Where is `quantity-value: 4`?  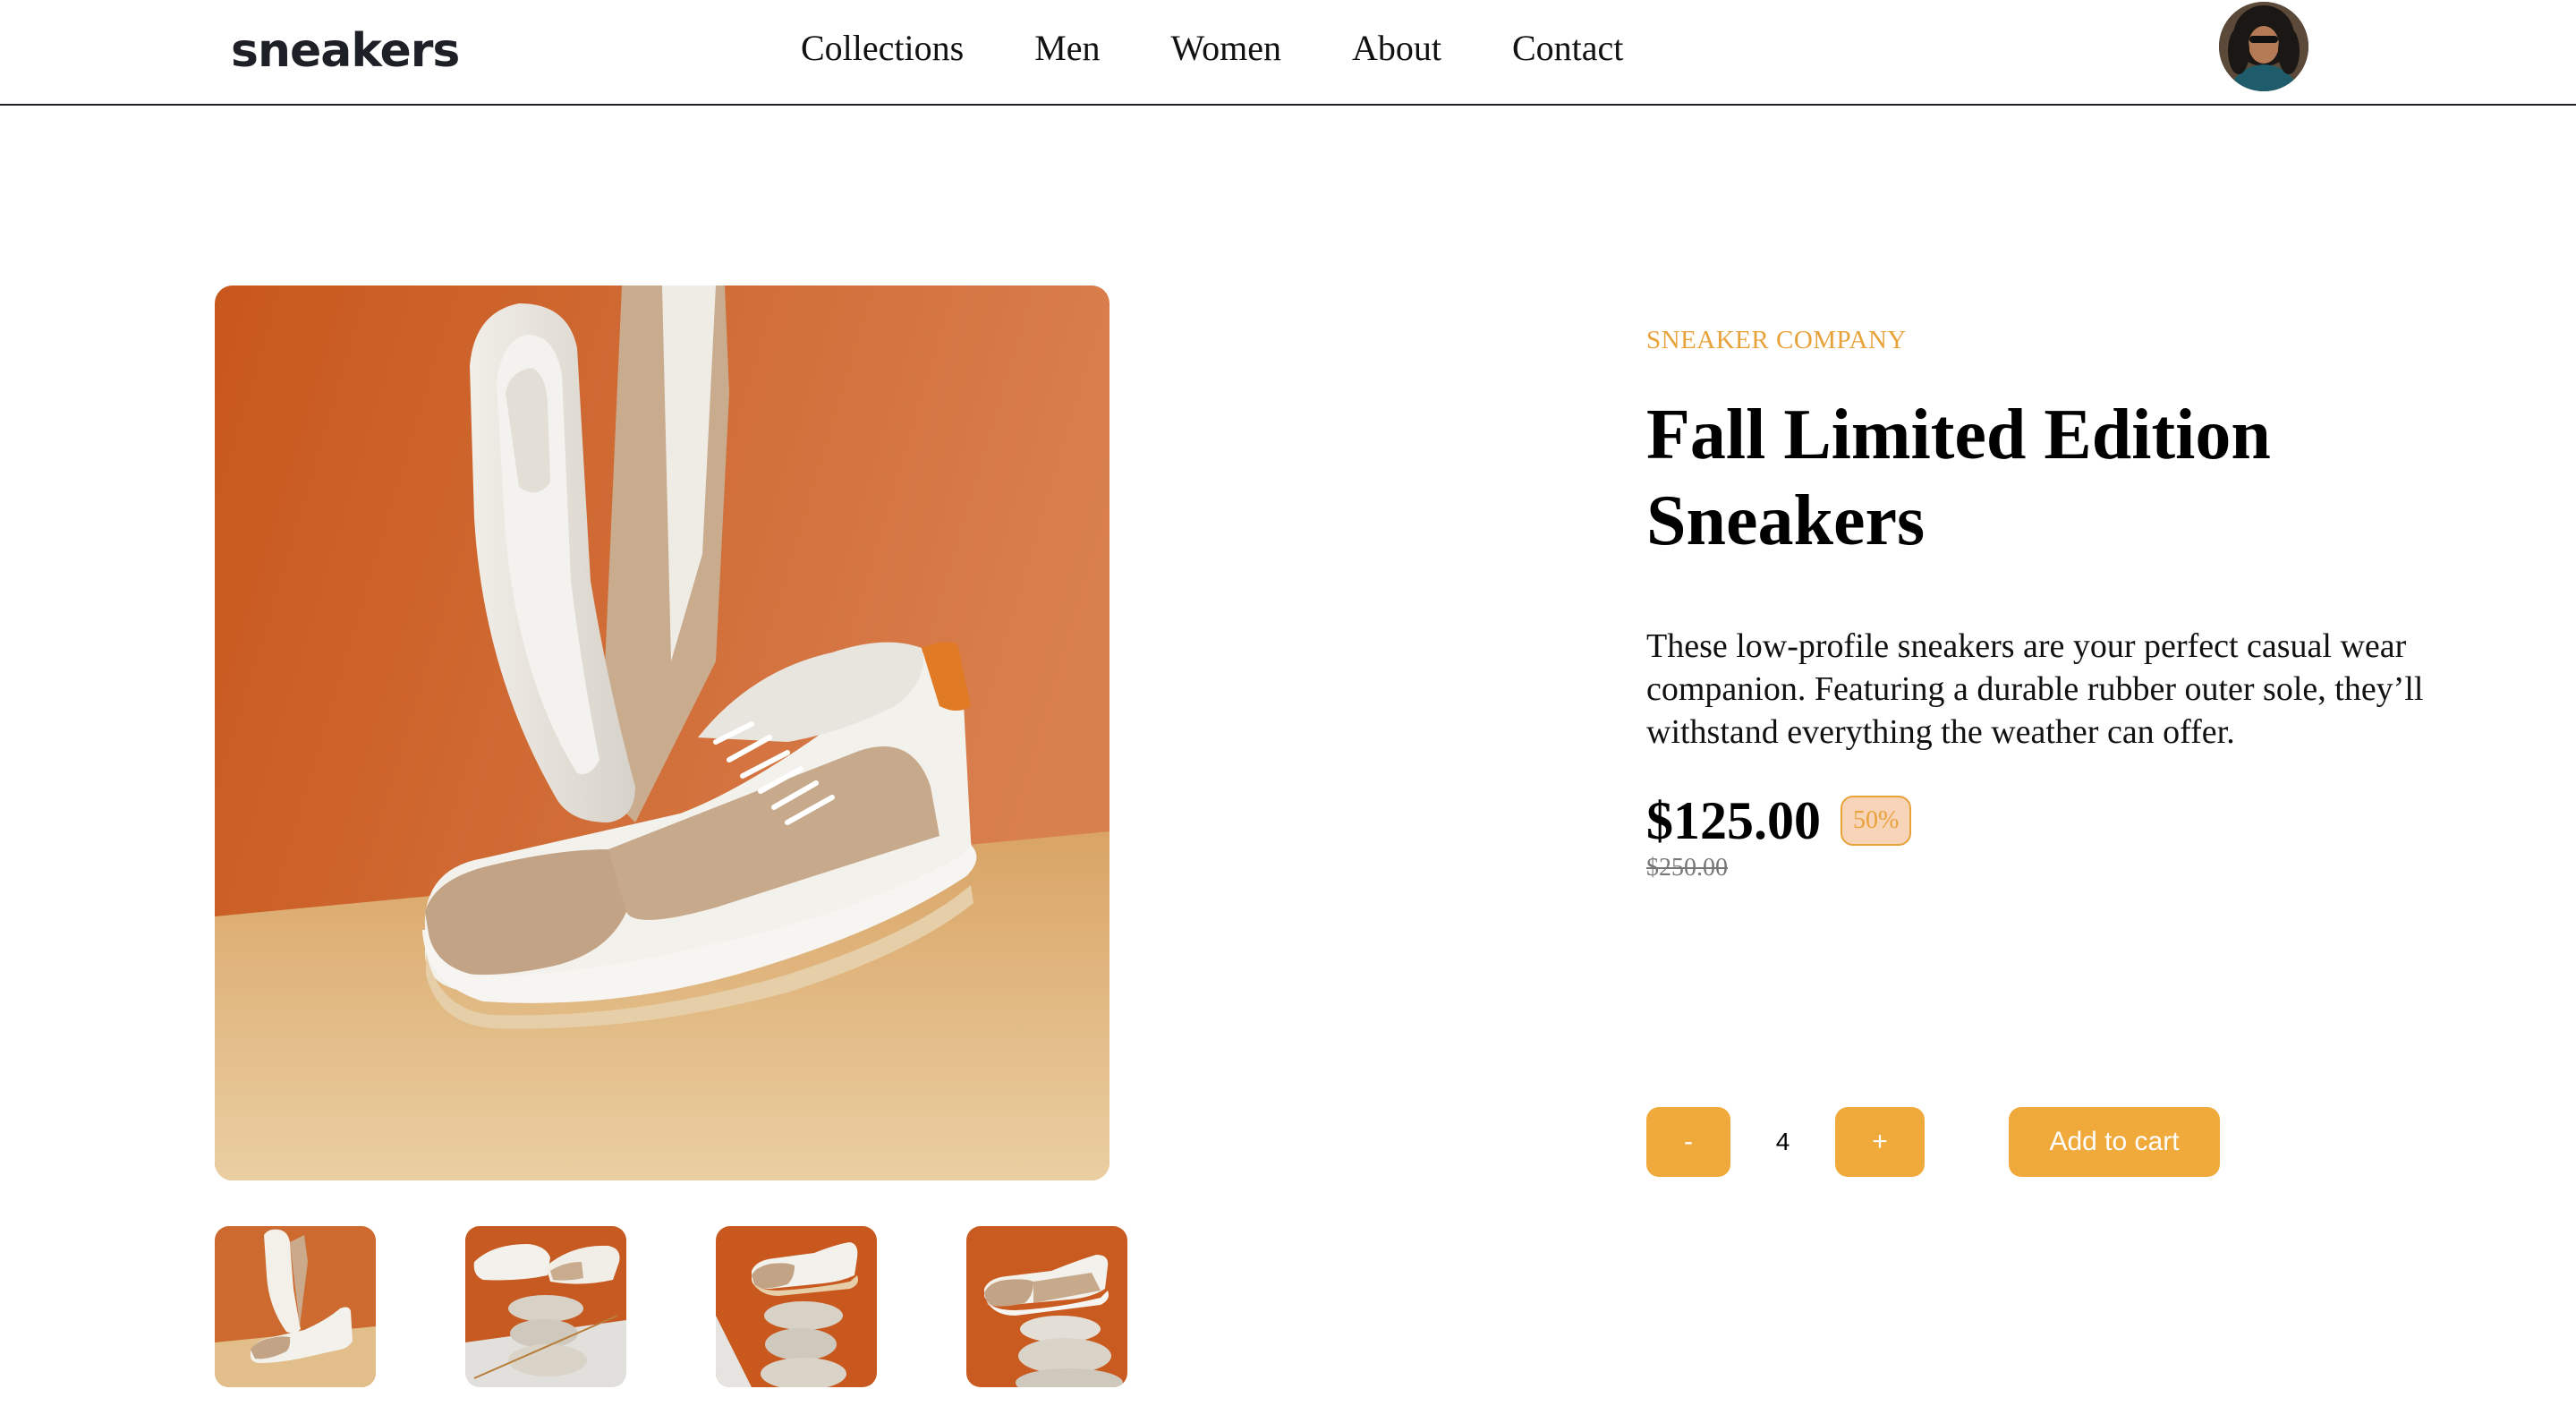
quantity-value: 4 is located at coordinates (1782, 1142).